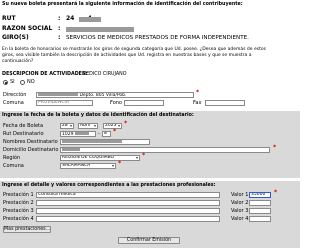  Describe the element at coordinates (31, 82) in the screenshot. I see `radio-no-label: NO` at that location.